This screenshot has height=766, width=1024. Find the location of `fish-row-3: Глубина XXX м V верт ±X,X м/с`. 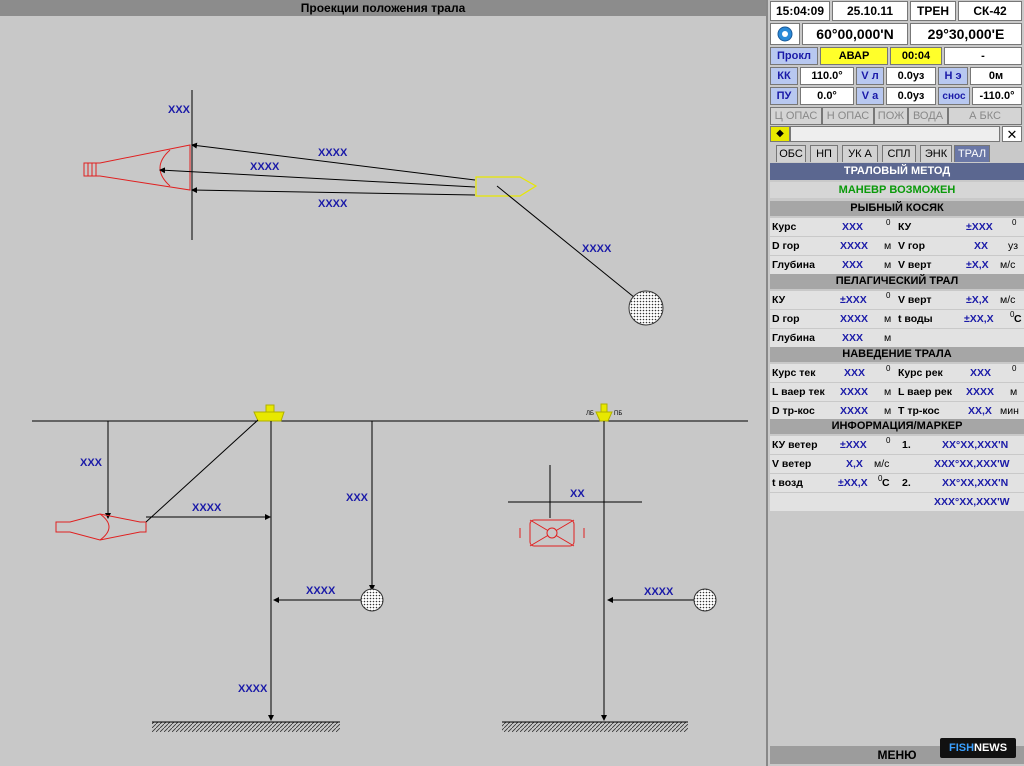

fish-row-3: Глубина XXX м V верт ±X,X м/с is located at coordinates (897, 265).